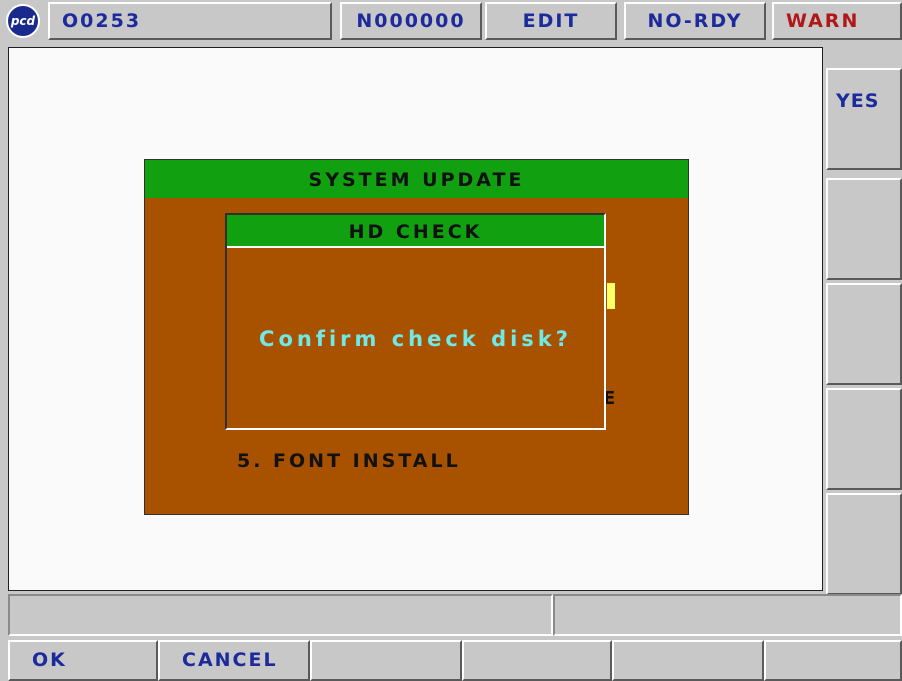 This screenshot has width=902, height=681. What do you see at coordinates (411, 21) in the screenshot?
I see `sequence-number: N000000` at bounding box center [411, 21].